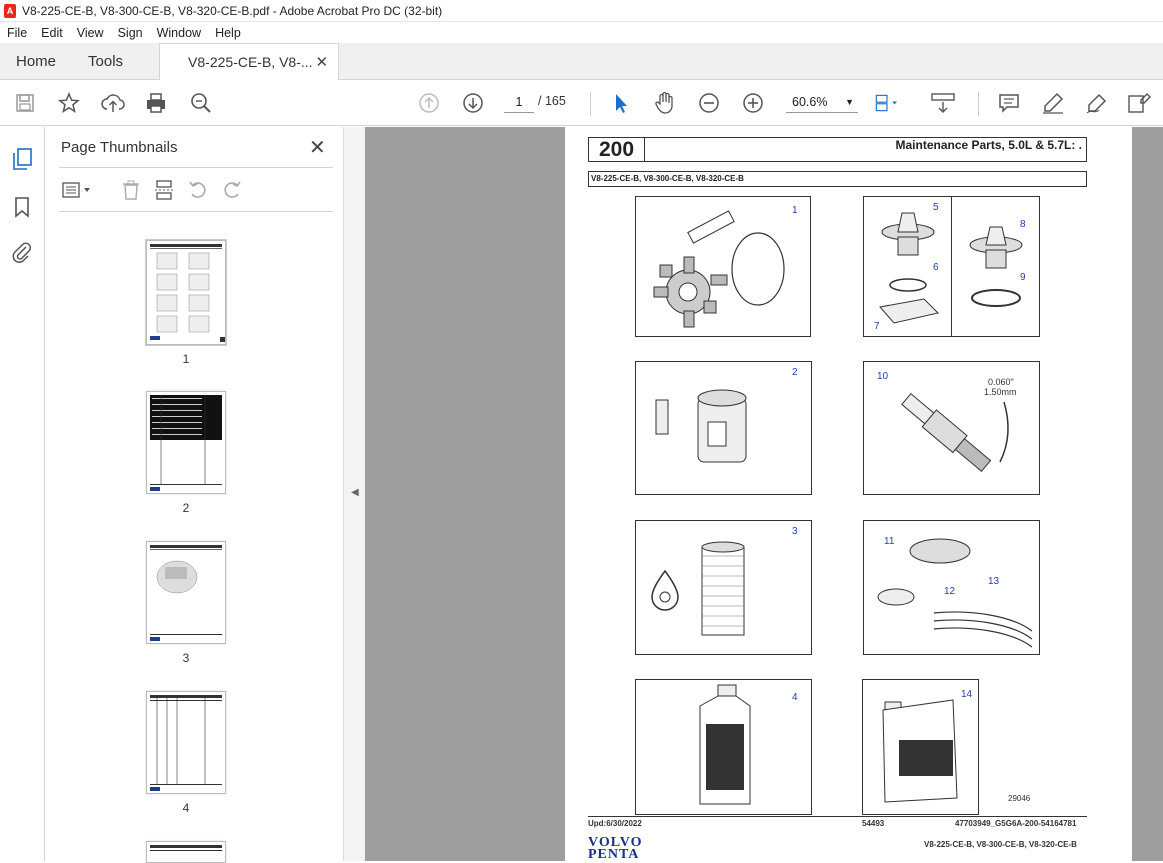  What do you see at coordinates (1019, 798) in the screenshot?
I see `figure-id: 29046` at bounding box center [1019, 798].